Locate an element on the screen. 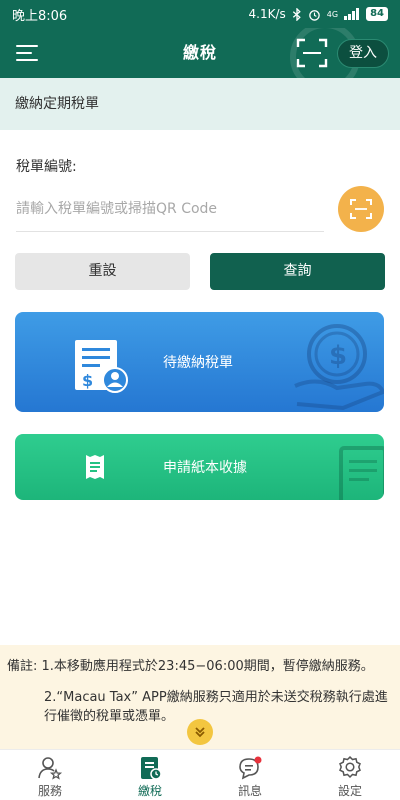 This screenshot has width=400, height=800. pending-bills-card: $ 待繳納稅單 $ is located at coordinates (199, 362).